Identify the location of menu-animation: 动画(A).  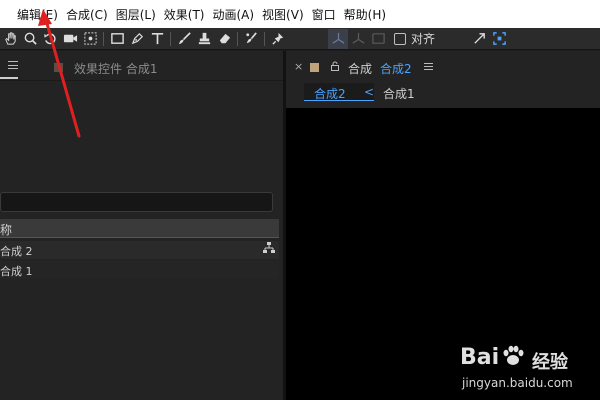
(237, 14).